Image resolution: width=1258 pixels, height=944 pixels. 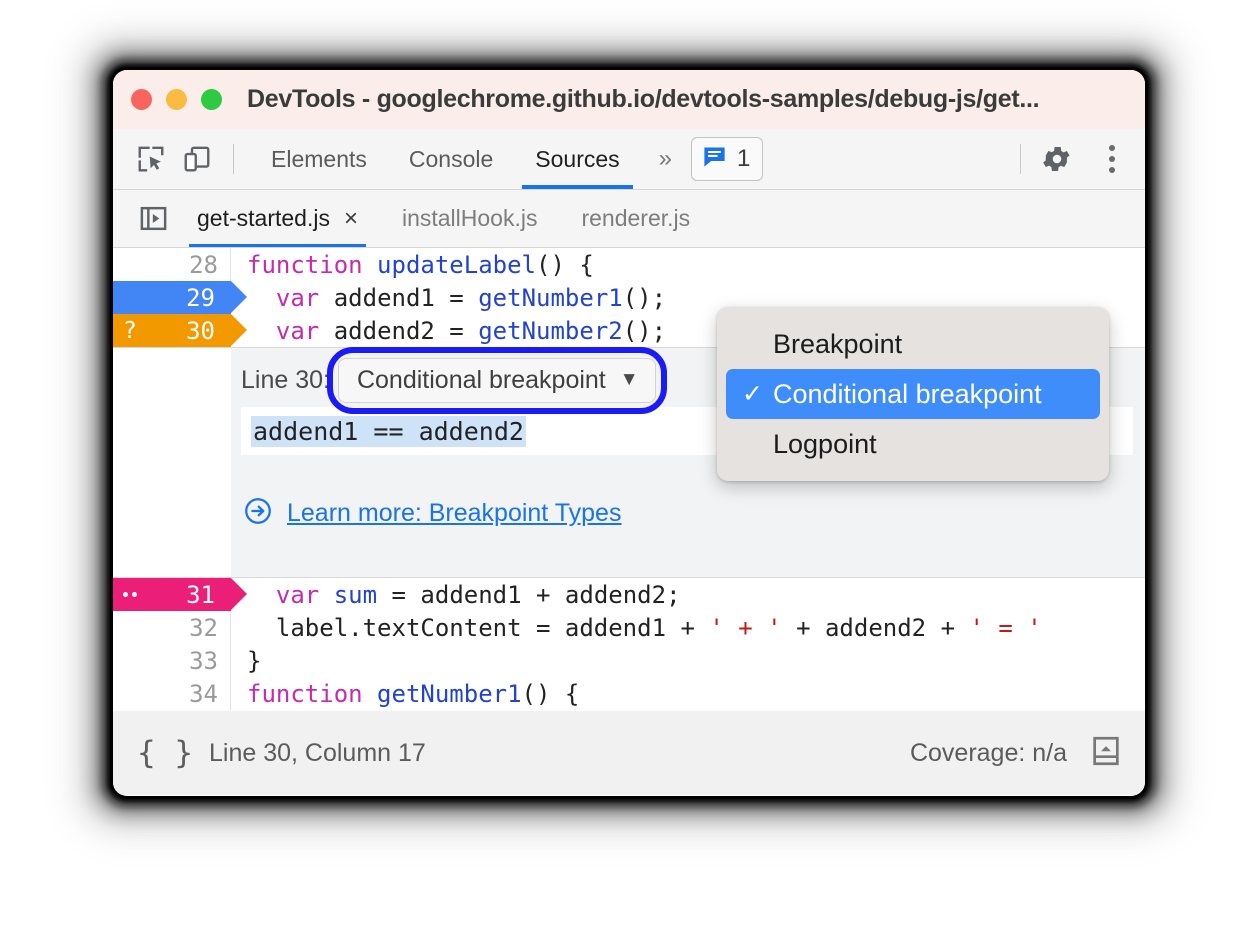 What do you see at coordinates (258, 513) in the screenshot?
I see `arrow-circle-right-icon` at bounding box center [258, 513].